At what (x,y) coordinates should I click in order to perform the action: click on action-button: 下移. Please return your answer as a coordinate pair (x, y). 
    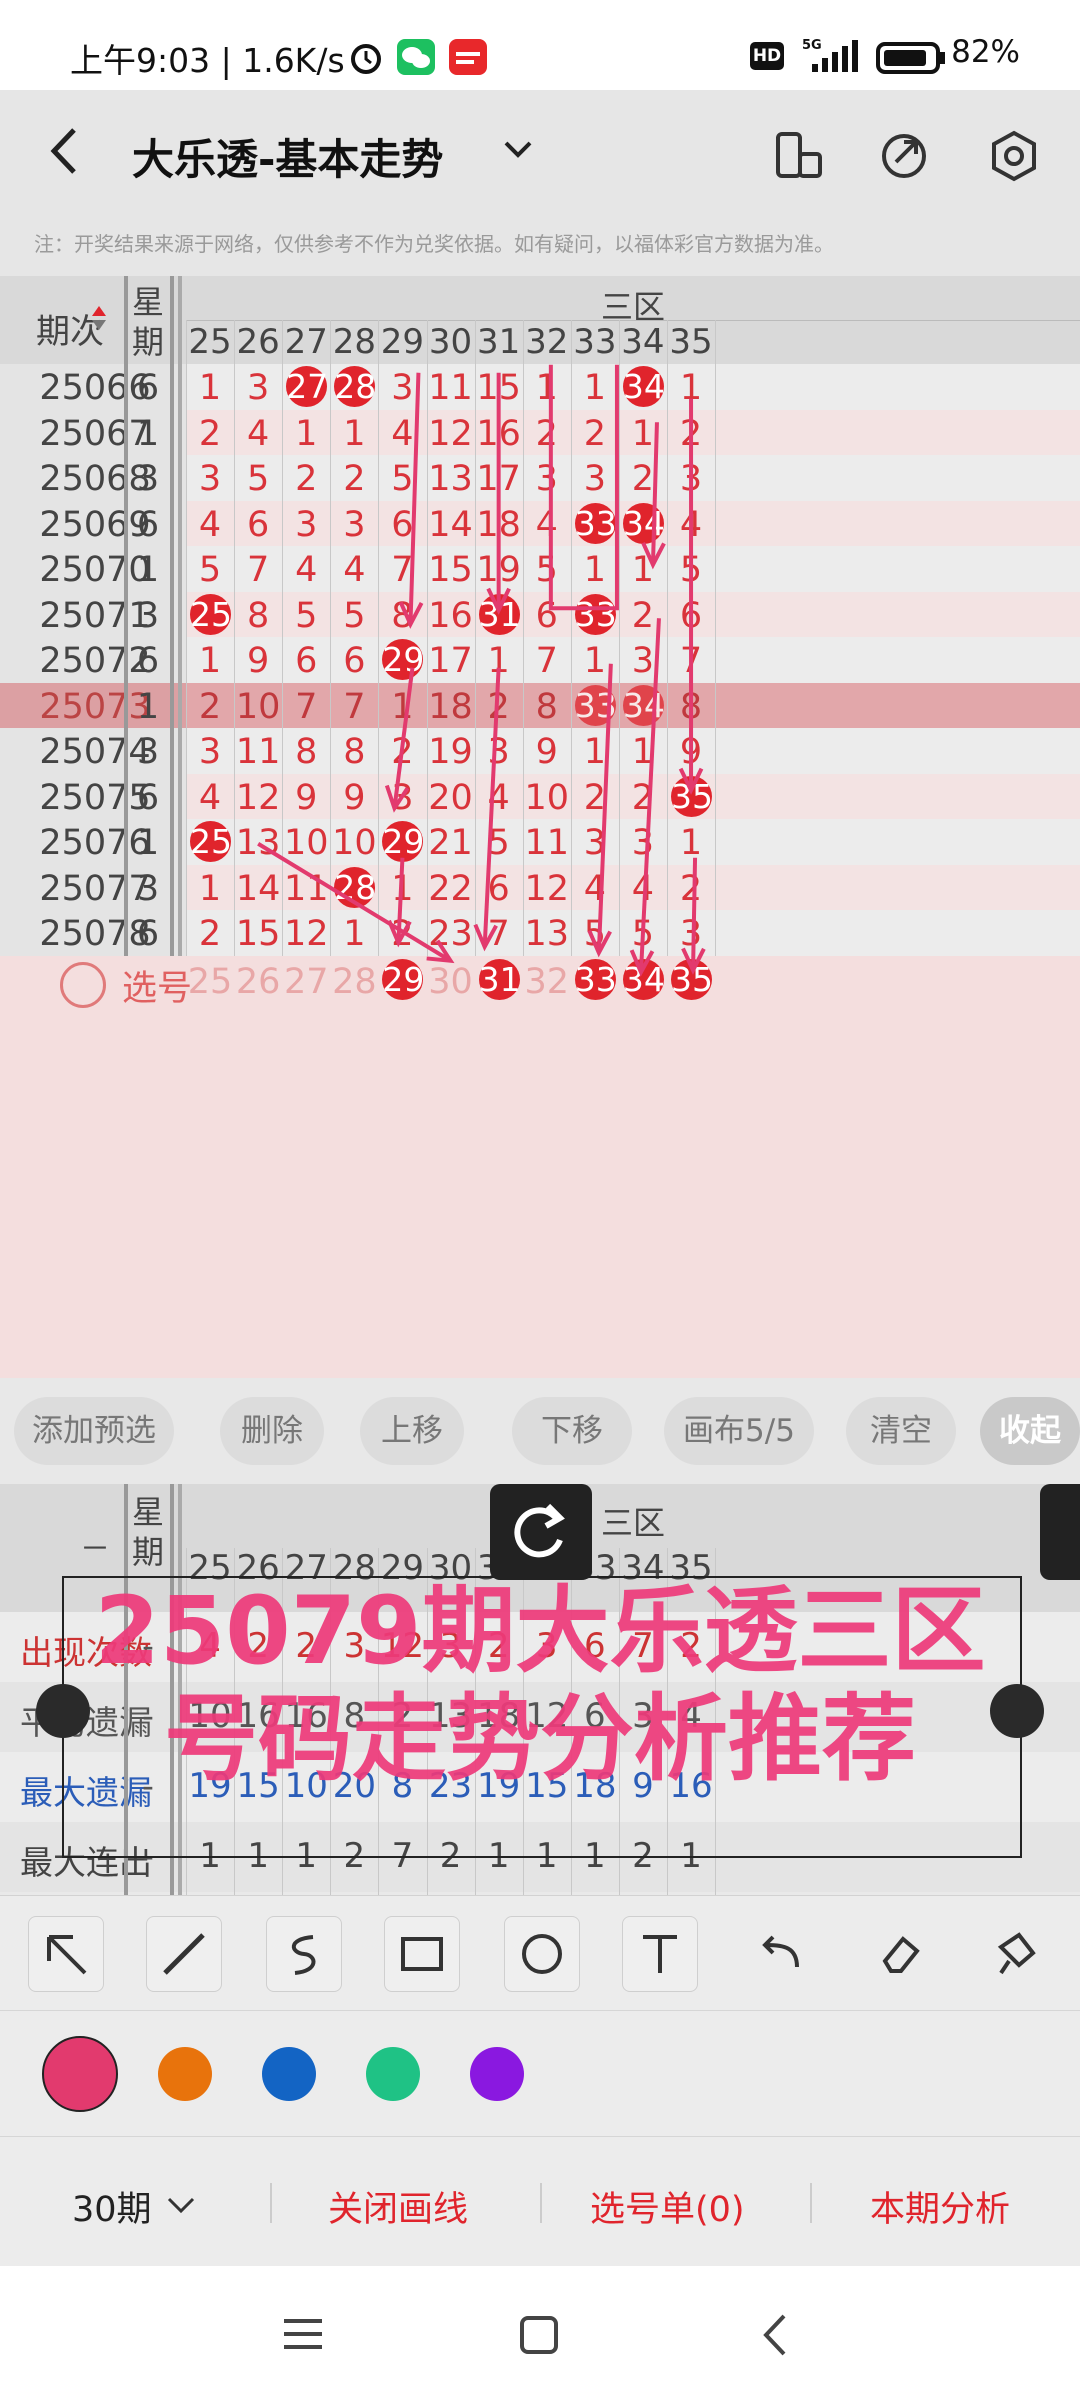
    Looking at the image, I should click on (572, 1431).